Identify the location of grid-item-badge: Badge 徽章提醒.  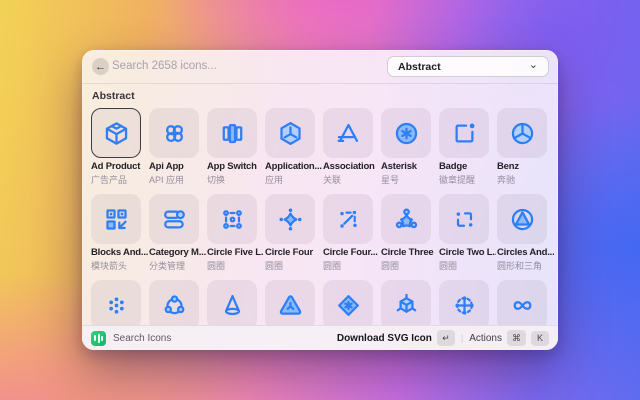
(464, 151).